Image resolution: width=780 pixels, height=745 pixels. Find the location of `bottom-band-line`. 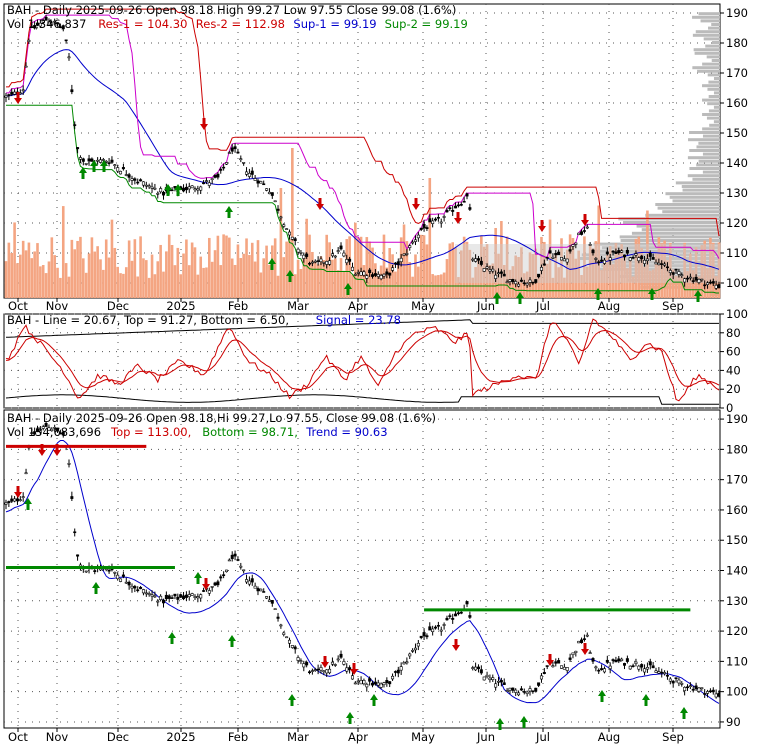

bottom-band-line is located at coordinates (362, 399).